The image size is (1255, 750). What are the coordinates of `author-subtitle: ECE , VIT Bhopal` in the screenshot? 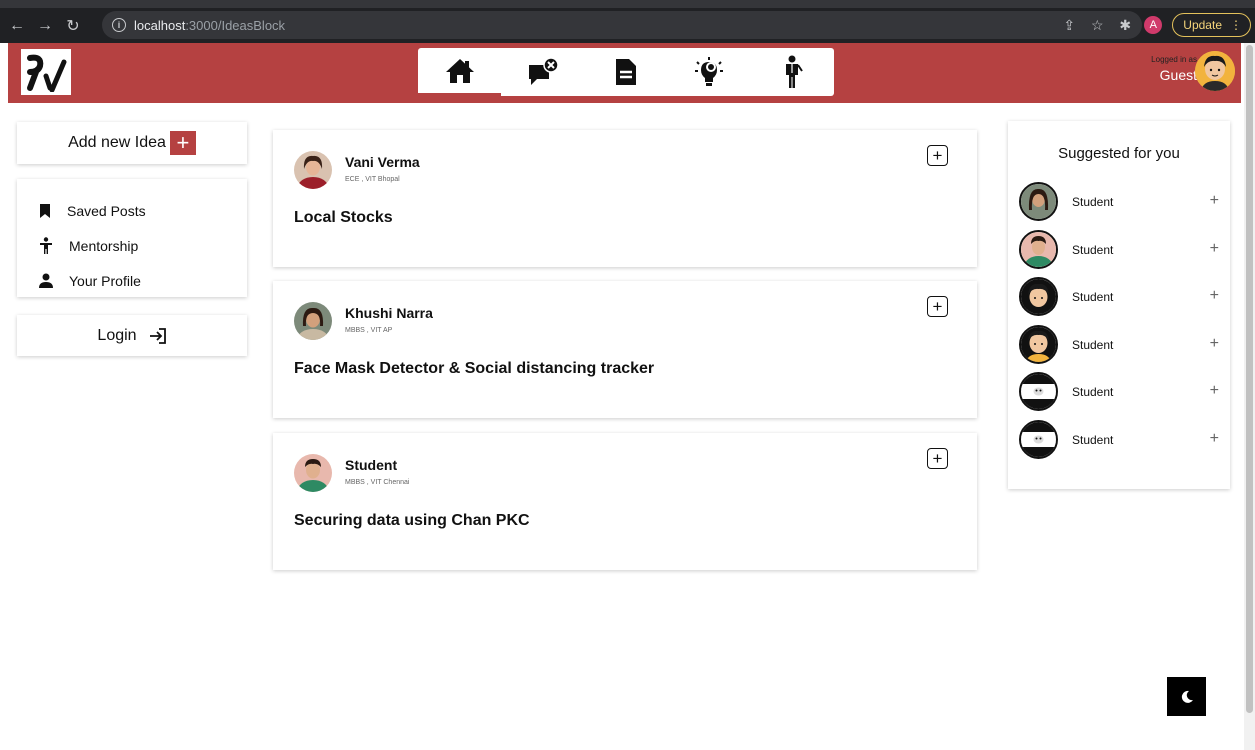 It's located at (372, 179).